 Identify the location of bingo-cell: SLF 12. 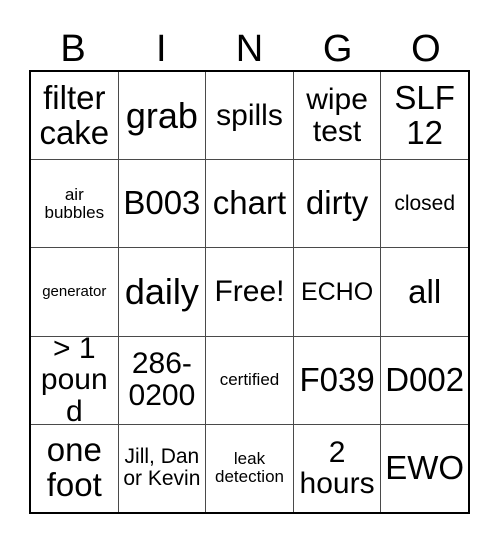
(424, 115).